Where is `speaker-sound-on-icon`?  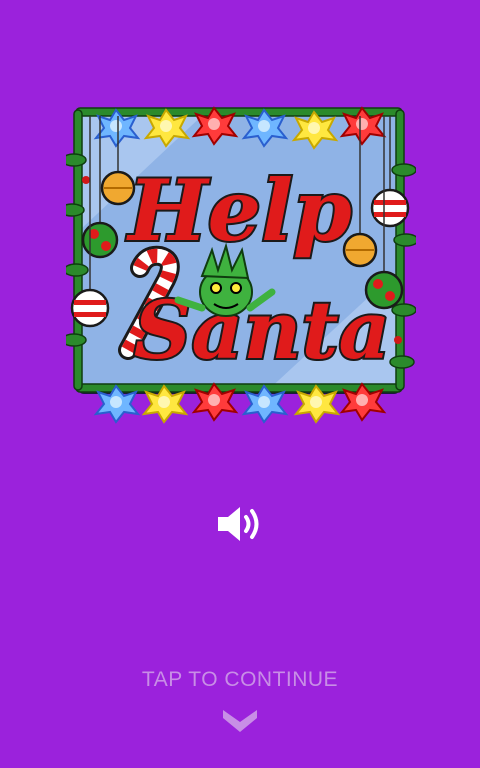 speaker-sound-on-icon is located at coordinates (238, 524).